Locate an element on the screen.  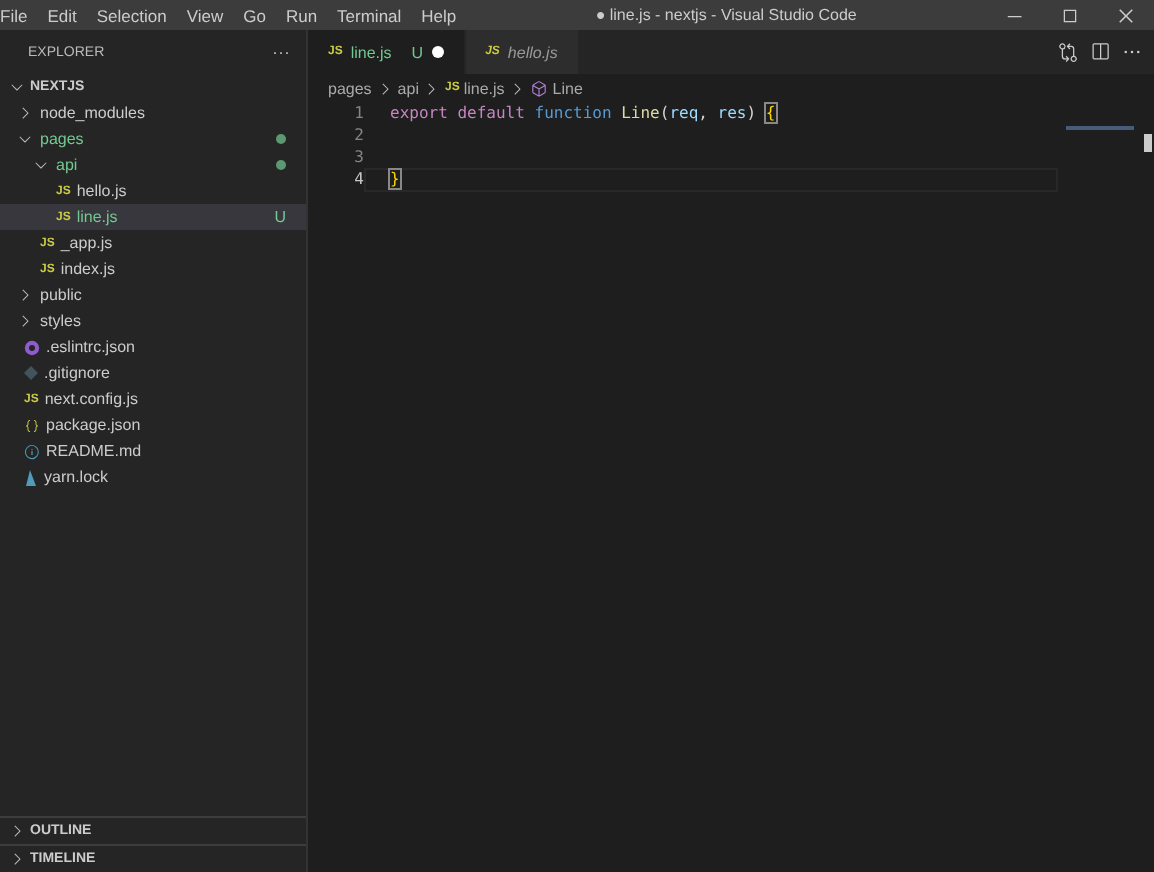
tree-item: .gitignore is located at coordinates (153, 373).